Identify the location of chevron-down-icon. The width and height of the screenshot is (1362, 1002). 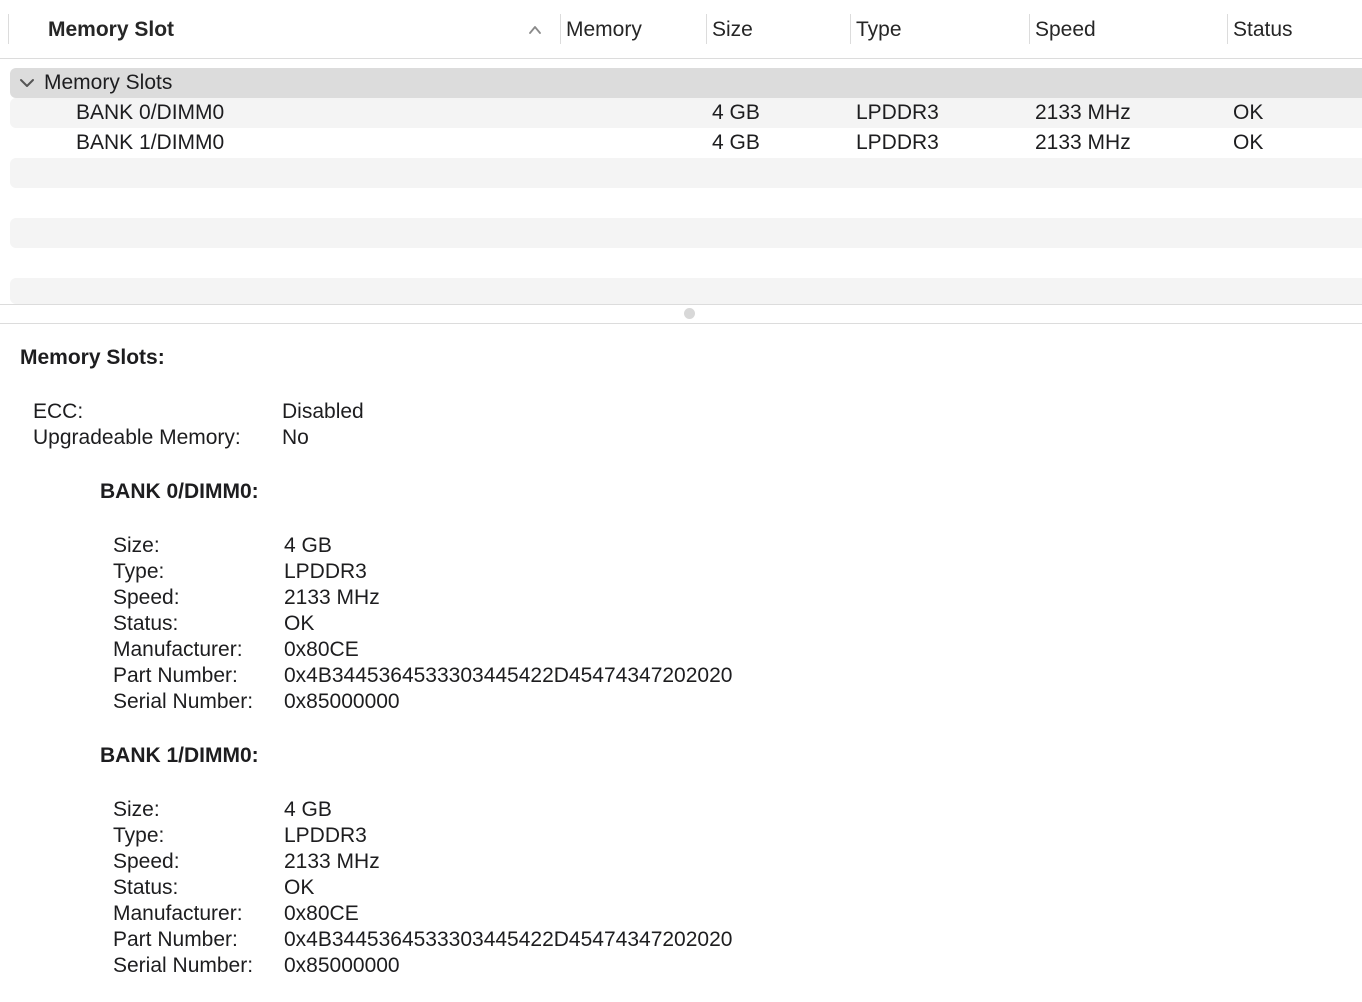
(27, 83).